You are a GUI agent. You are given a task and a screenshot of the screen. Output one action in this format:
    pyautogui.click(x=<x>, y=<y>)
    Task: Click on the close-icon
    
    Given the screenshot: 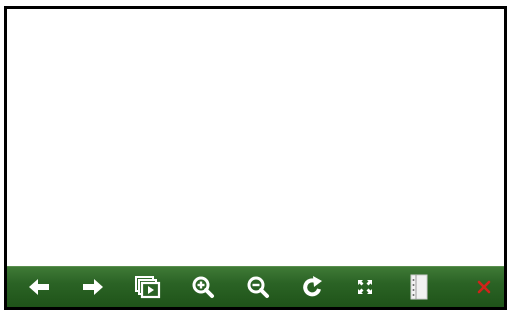 What is the action you would take?
    pyautogui.click(x=484, y=287)
    